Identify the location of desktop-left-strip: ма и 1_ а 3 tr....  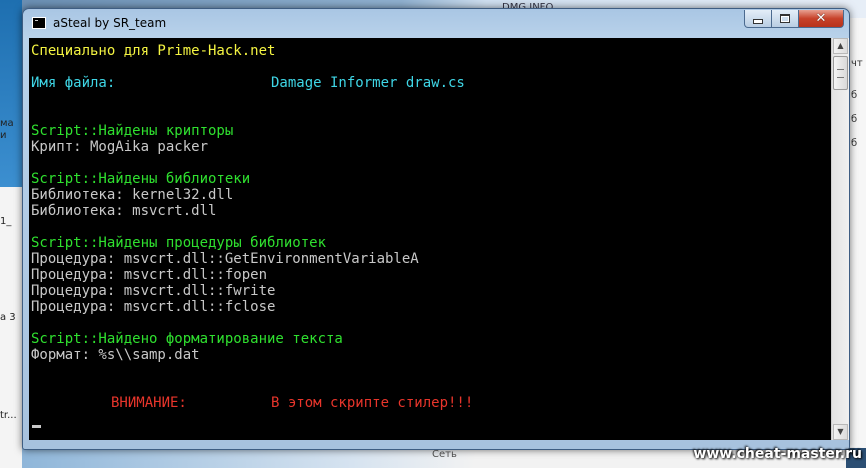
(11, 234).